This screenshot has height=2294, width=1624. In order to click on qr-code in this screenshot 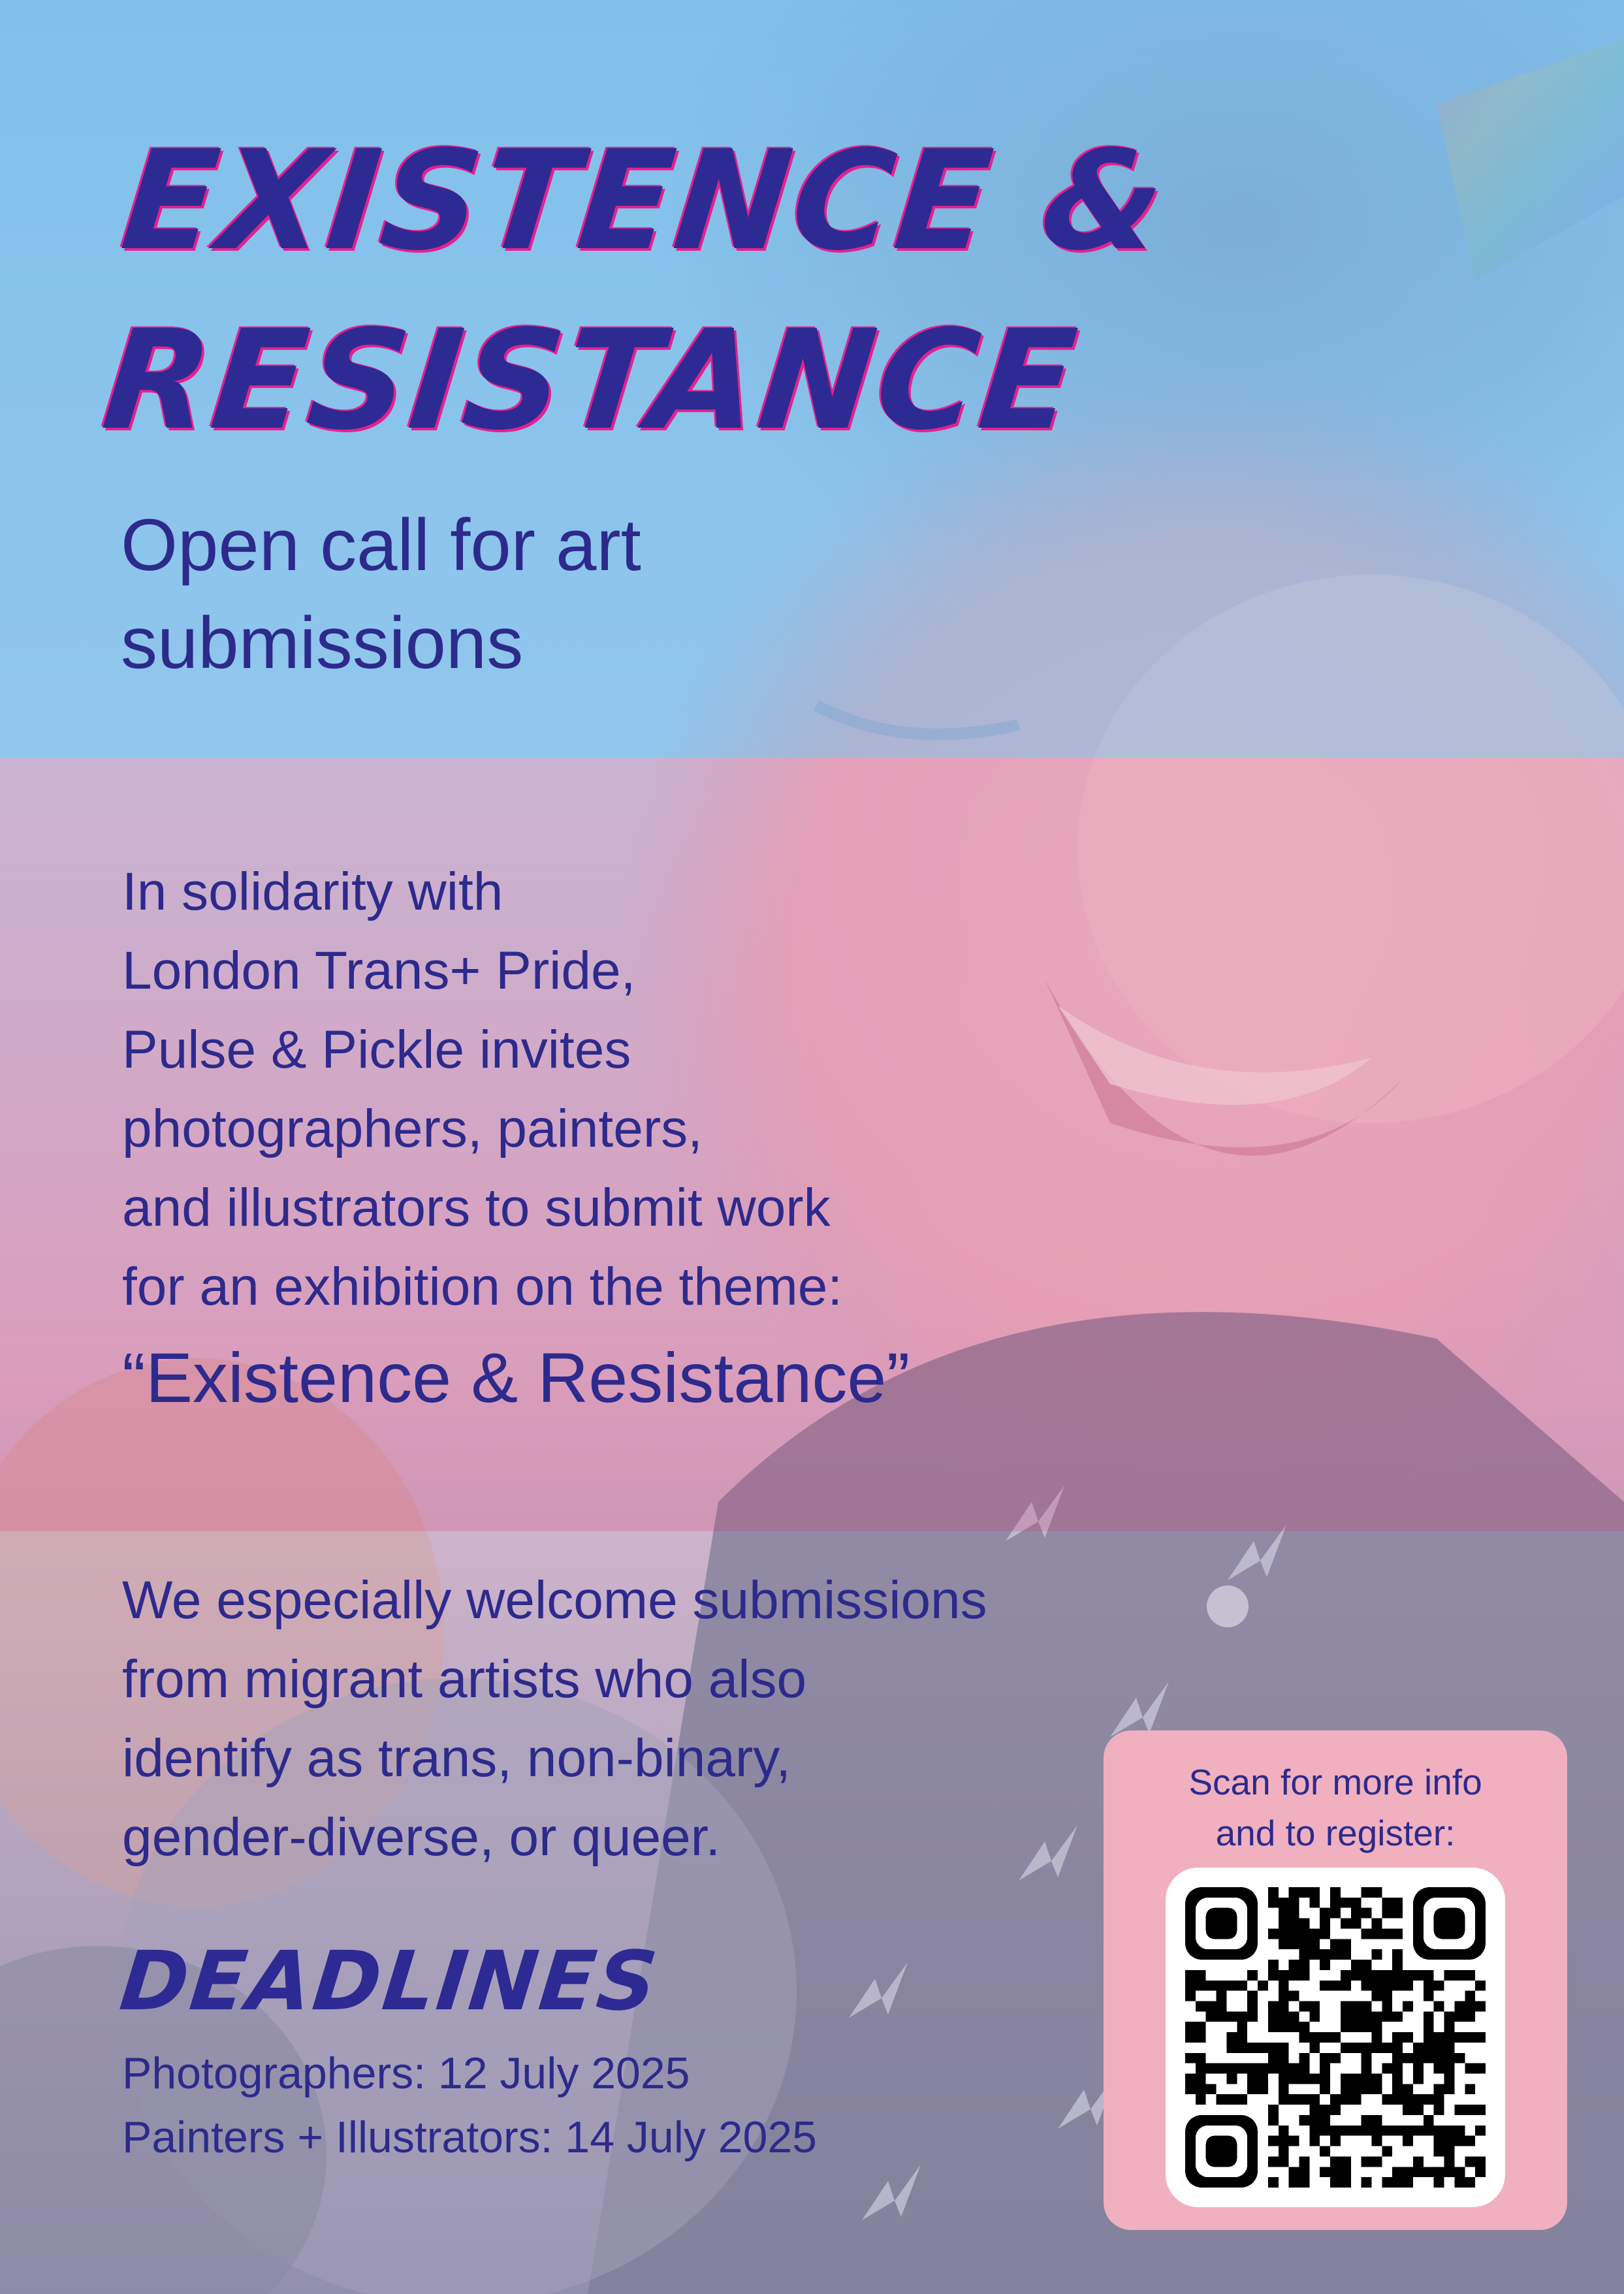, I will do `click(1335, 2037)`.